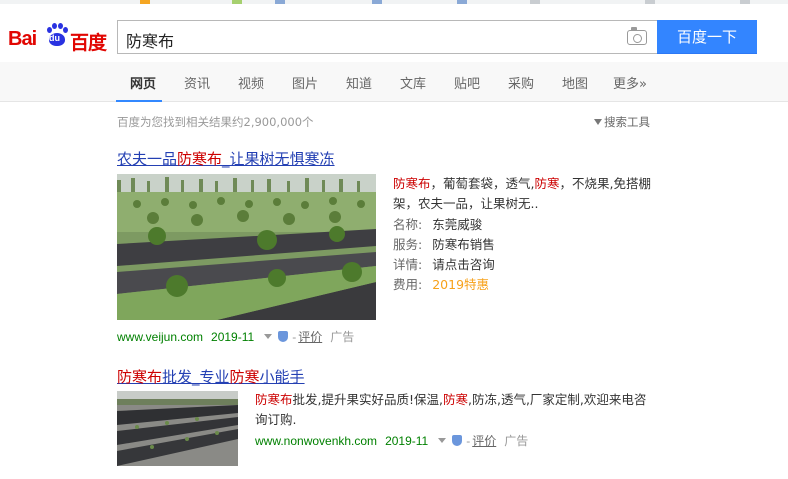 The width and height of the screenshot is (788, 479). What do you see at coordinates (394, 82) in the screenshot?
I see `nav-tabs: 网页 资讯 视频 图片 知道 文库 贴吧 采购 地图 更多»` at bounding box center [394, 82].